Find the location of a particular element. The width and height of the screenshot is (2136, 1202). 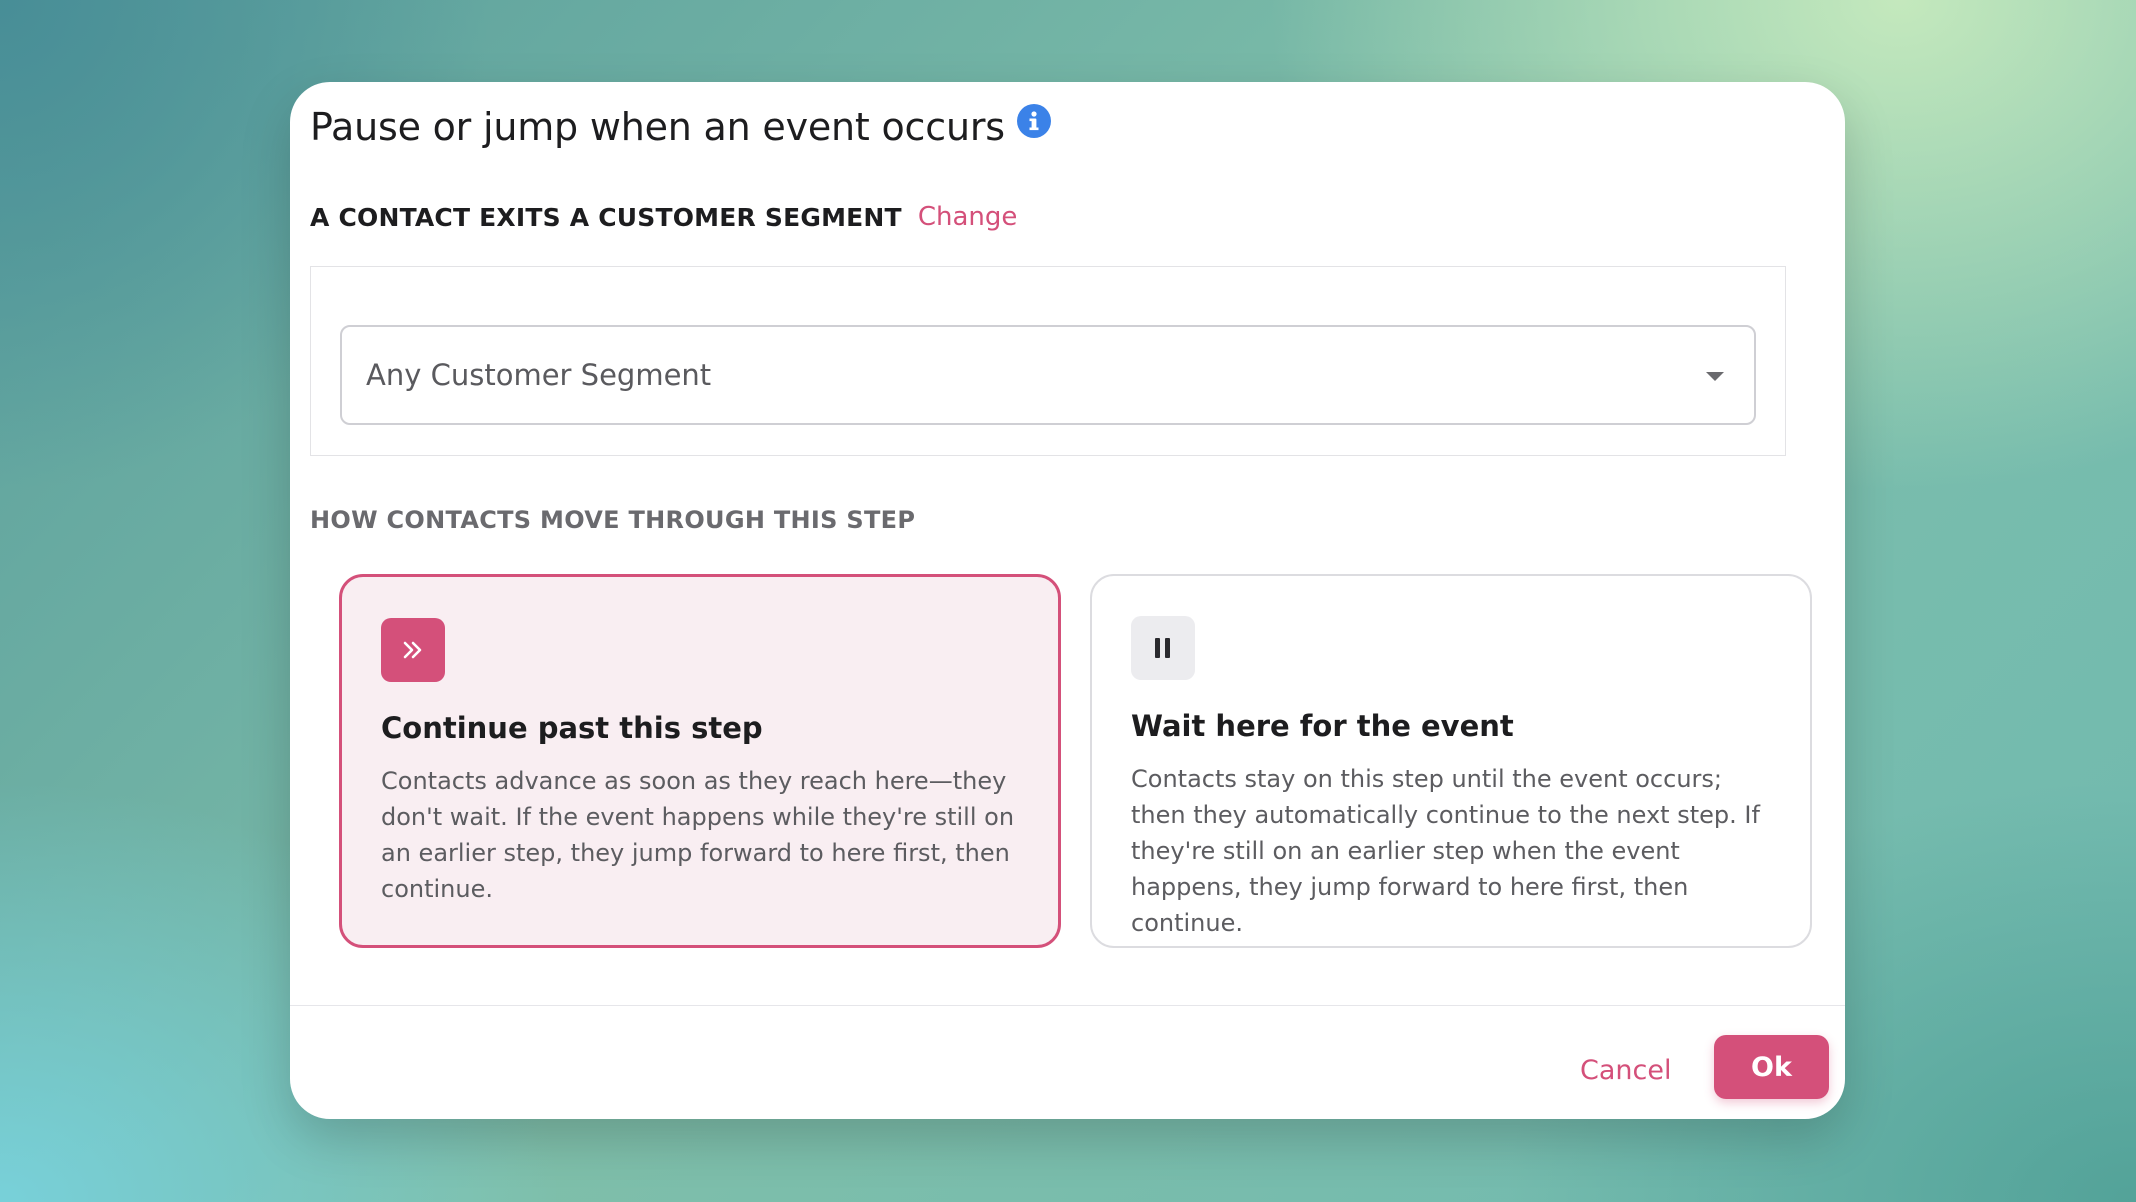

footer-divider is located at coordinates (1067, 1005).